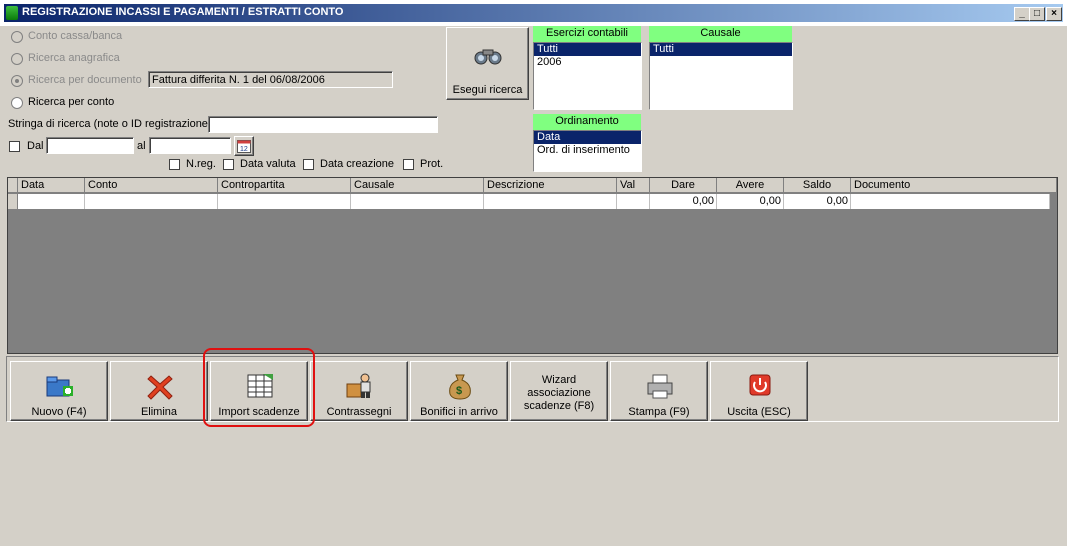 The image size is (1067, 546). What do you see at coordinates (1022, 14) in the screenshot?
I see `minimize-button: _` at bounding box center [1022, 14].